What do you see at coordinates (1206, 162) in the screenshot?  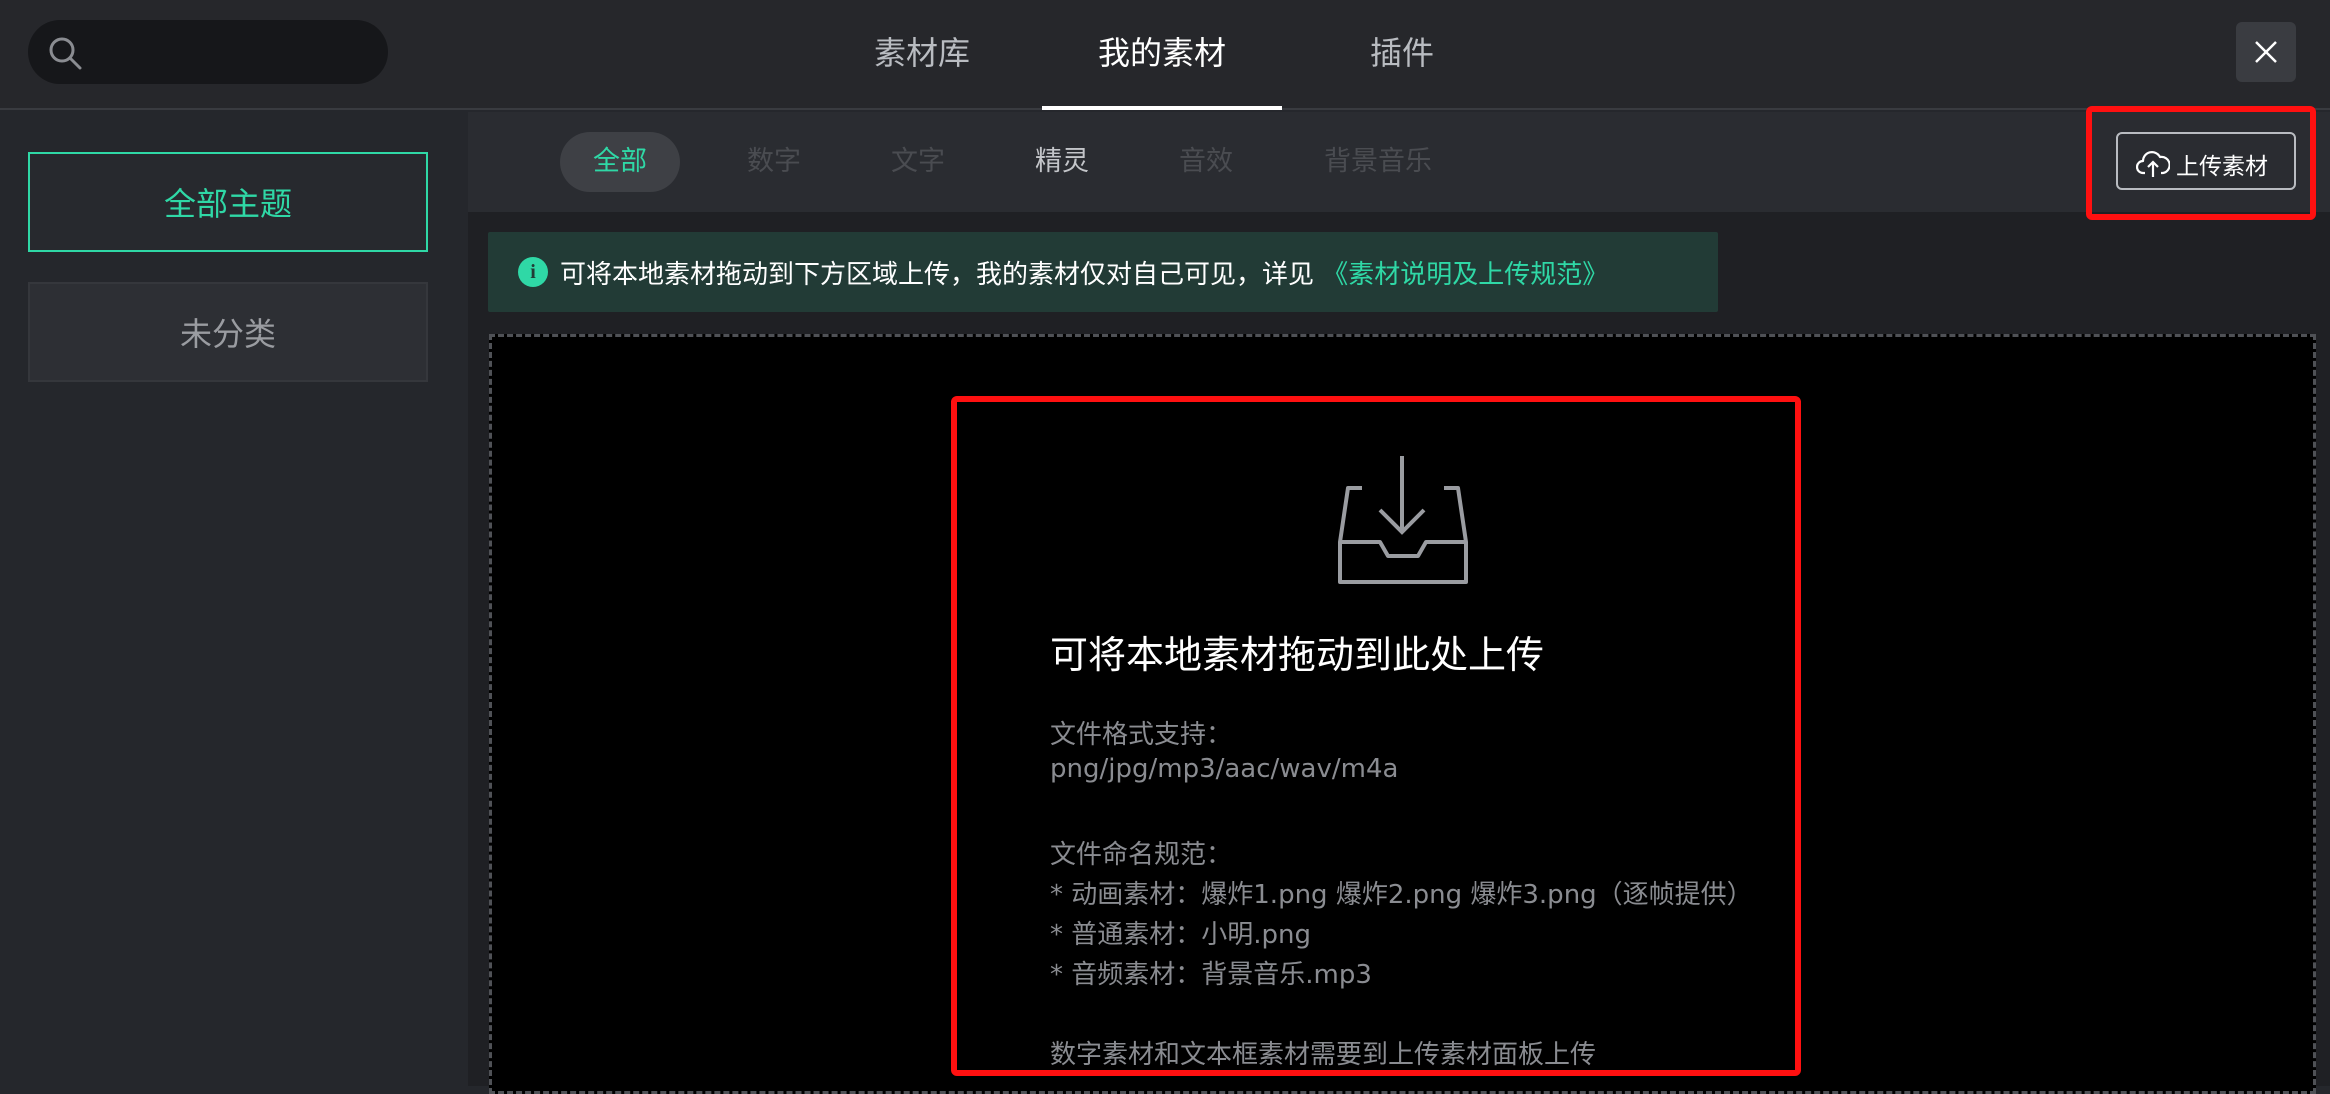 I see `subtab-sound-effects: 音效` at bounding box center [1206, 162].